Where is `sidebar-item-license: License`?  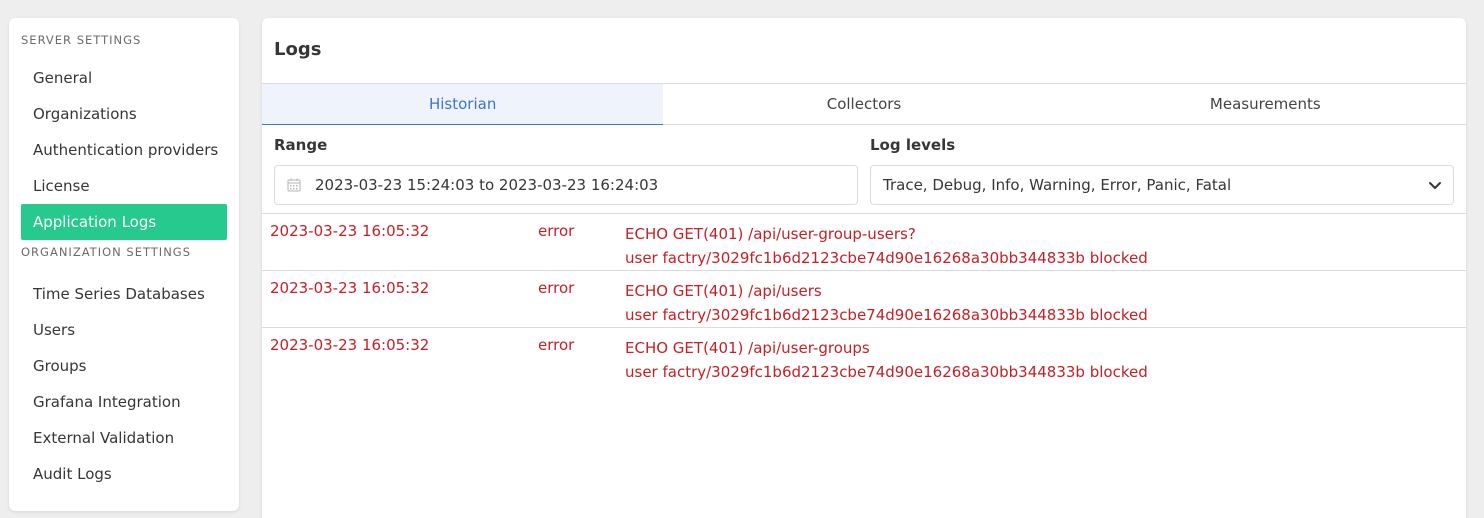
sidebar-item-license: License is located at coordinates (124, 186).